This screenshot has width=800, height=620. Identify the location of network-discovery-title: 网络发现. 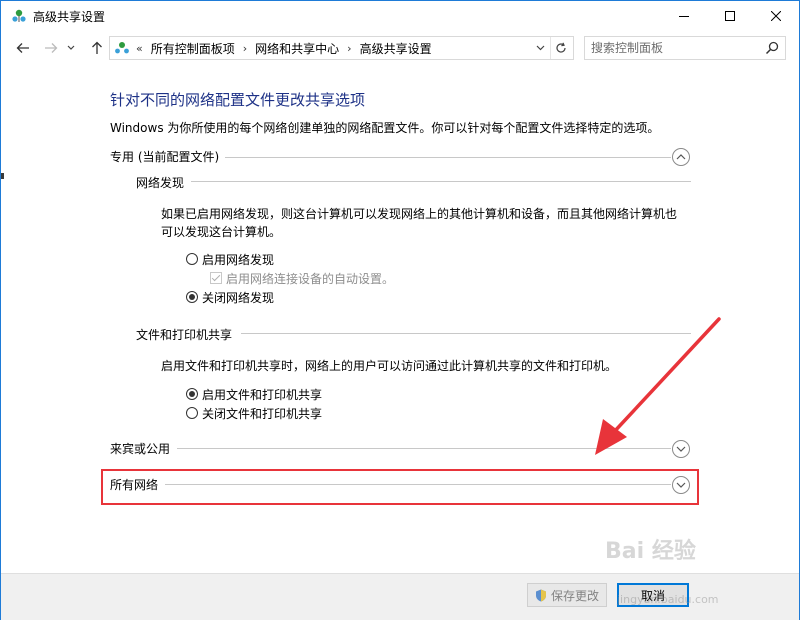
(160, 183).